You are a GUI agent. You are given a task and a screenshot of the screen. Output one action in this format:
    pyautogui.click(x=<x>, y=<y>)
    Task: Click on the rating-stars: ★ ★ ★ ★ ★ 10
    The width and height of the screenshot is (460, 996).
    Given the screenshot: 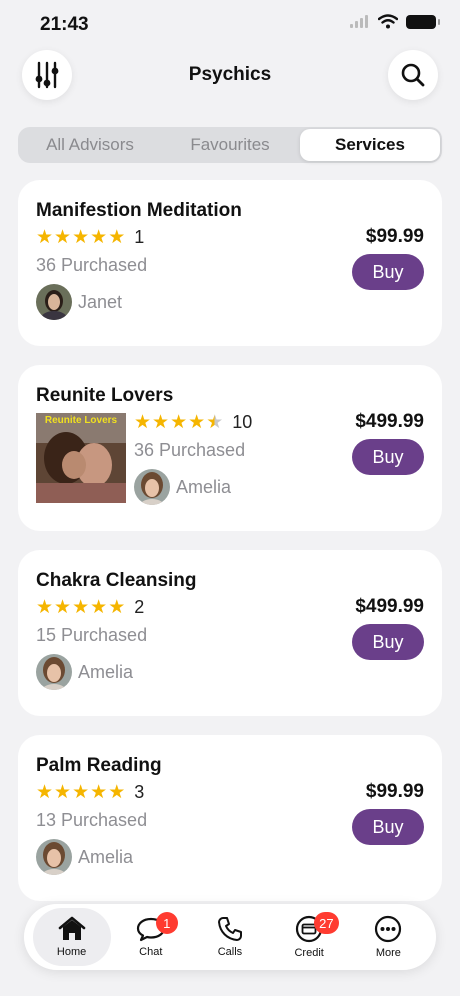 What is the action you would take?
    pyautogui.click(x=193, y=422)
    